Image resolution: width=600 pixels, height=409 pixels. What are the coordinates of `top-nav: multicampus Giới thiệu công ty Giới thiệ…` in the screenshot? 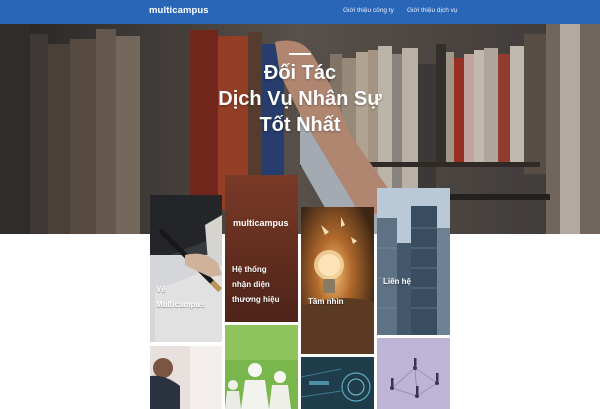 It's located at (300, 12).